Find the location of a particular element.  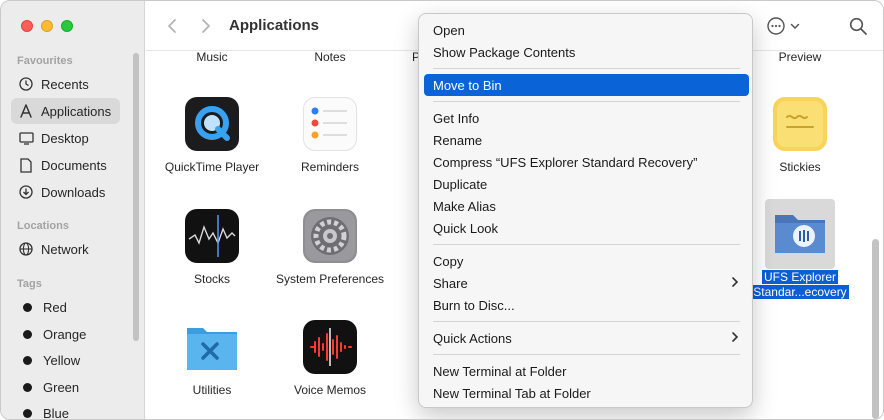

menu-item-new-terminal-tab: New Terminal Tab at Folder is located at coordinates (586, 393).